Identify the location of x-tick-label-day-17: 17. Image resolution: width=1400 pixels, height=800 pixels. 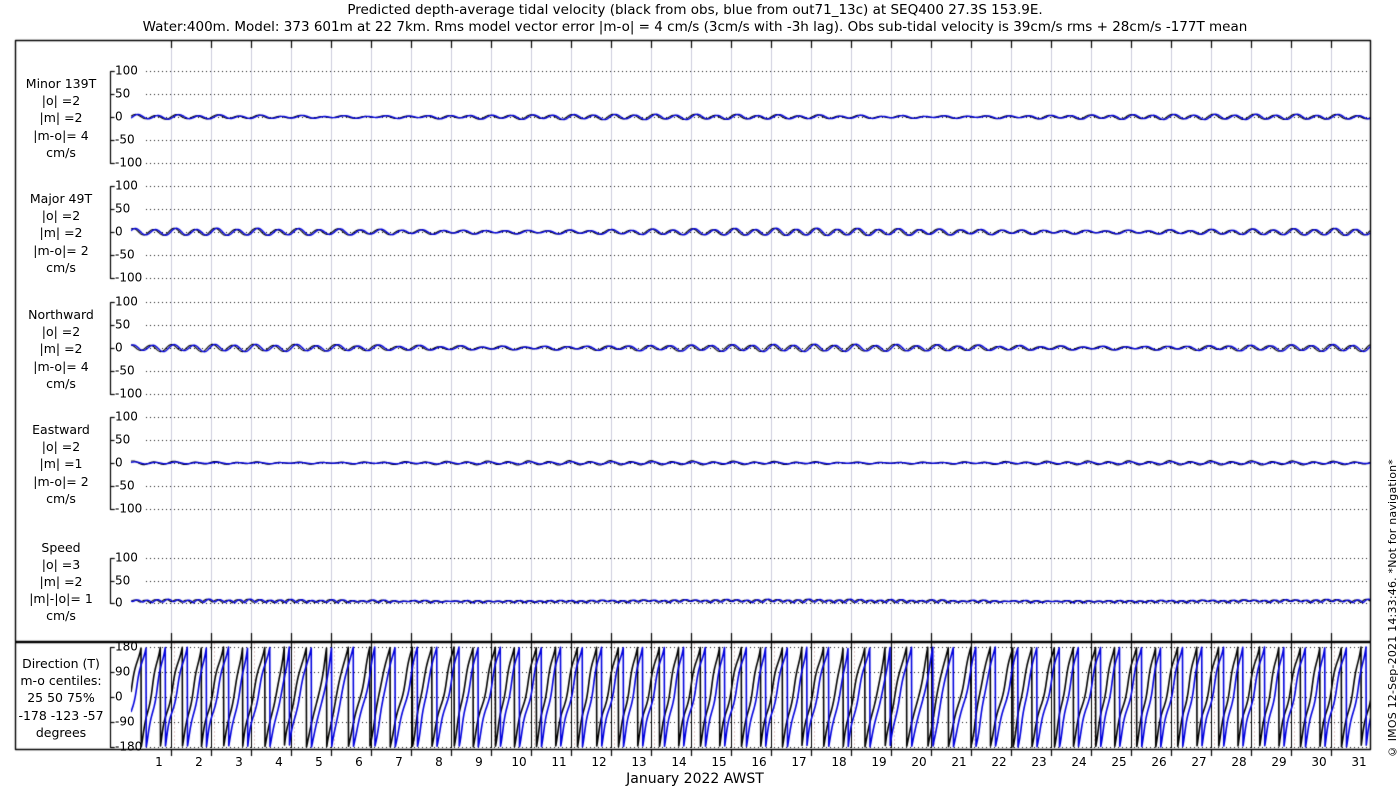
(799, 762).